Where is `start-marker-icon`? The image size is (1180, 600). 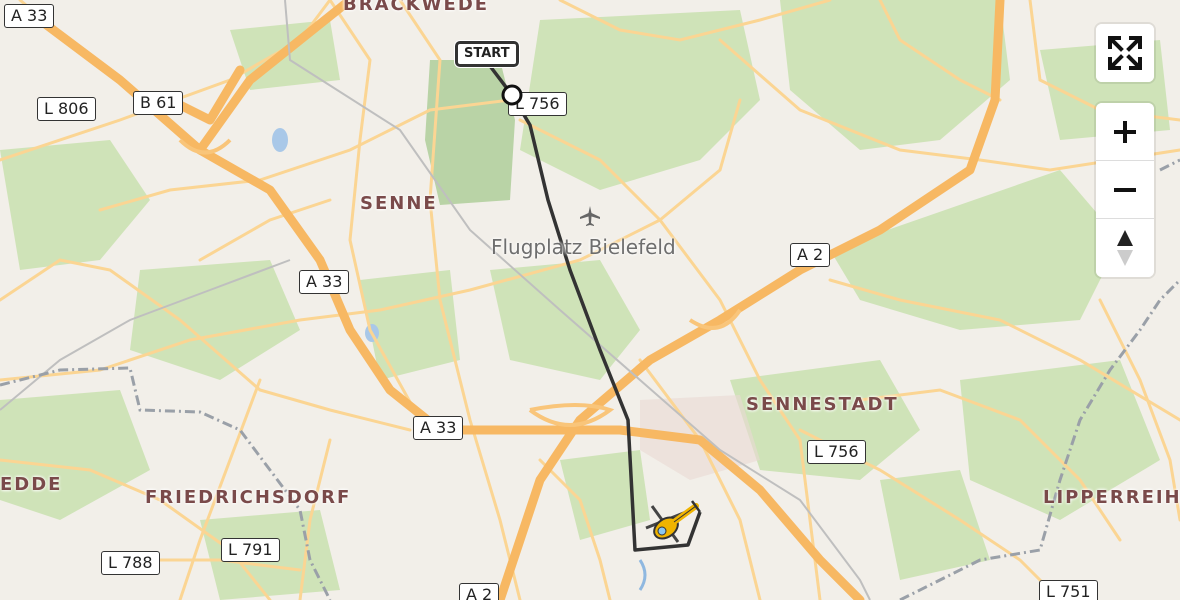
start-marker-icon is located at coordinates (512, 95).